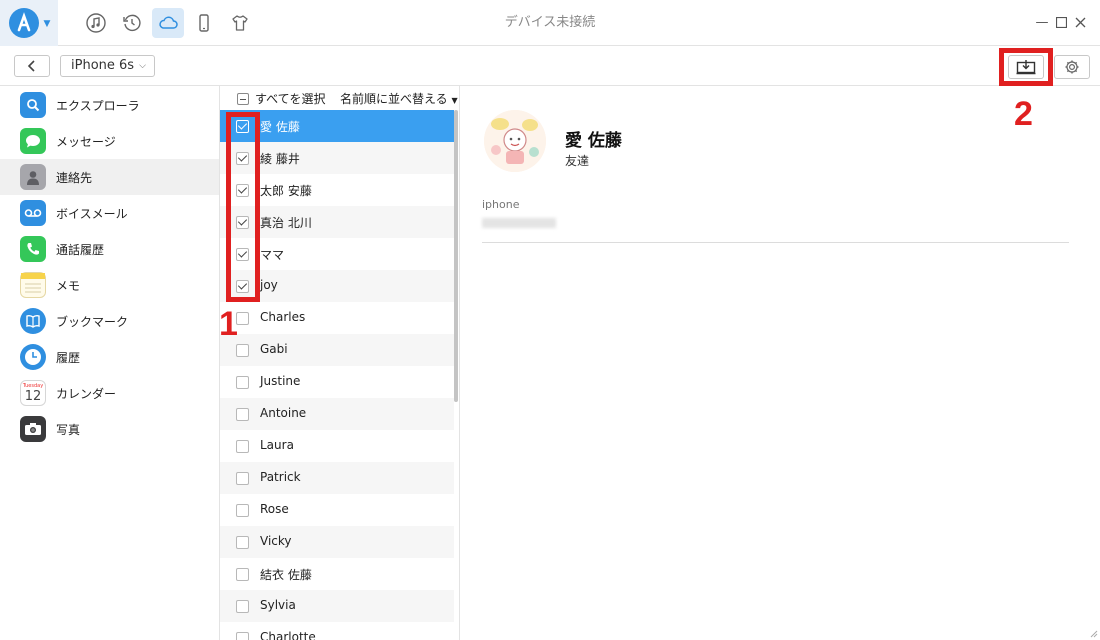  What do you see at coordinates (109, 429) in the screenshot?
I see `sidebar-item-photos: 写真` at bounding box center [109, 429].